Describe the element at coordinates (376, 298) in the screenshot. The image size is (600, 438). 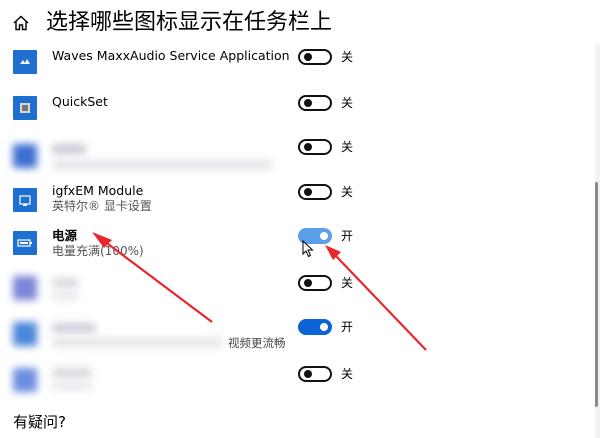
I see `annotation-arrow-right` at that location.